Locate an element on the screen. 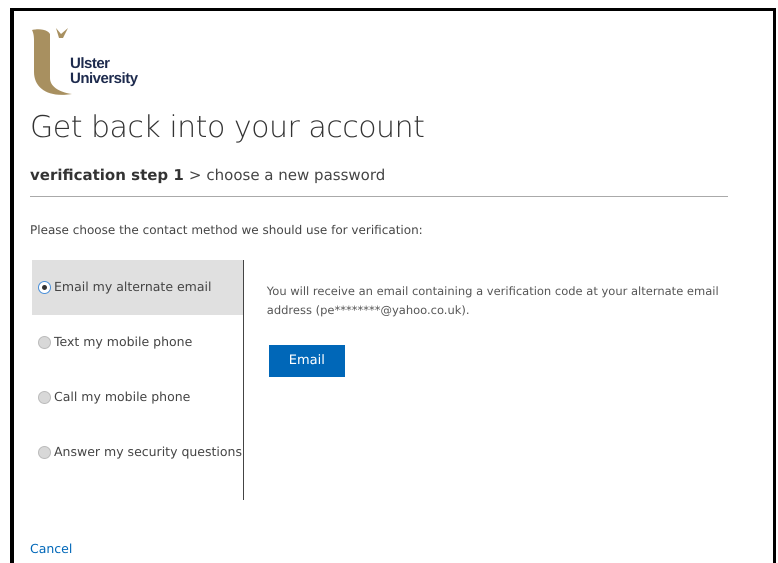 This screenshot has width=778, height=563. method-option: Text my mobile phone is located at coordinates (137, 342).